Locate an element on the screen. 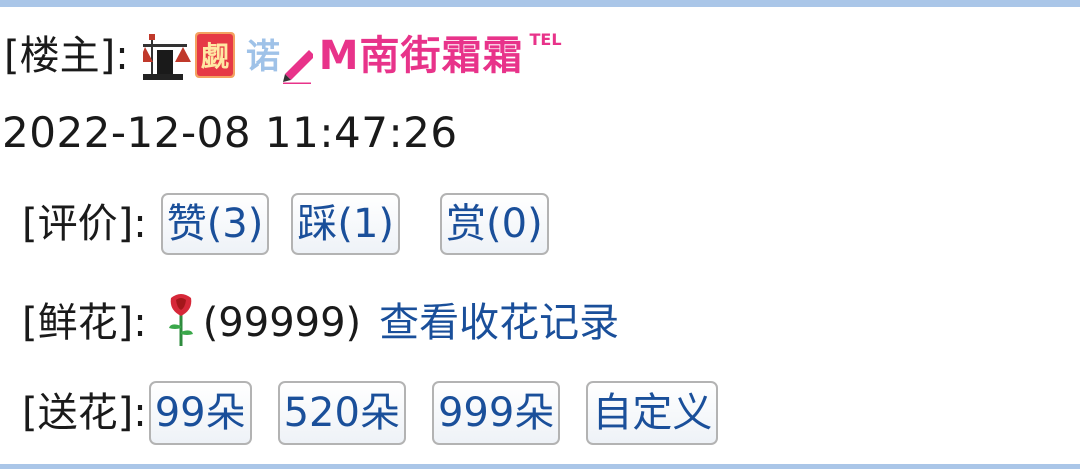 This screenshot has width=1080, height=469. datetime-row: 2022-12-08 11:47:26 is located at coordinates (230, 133).